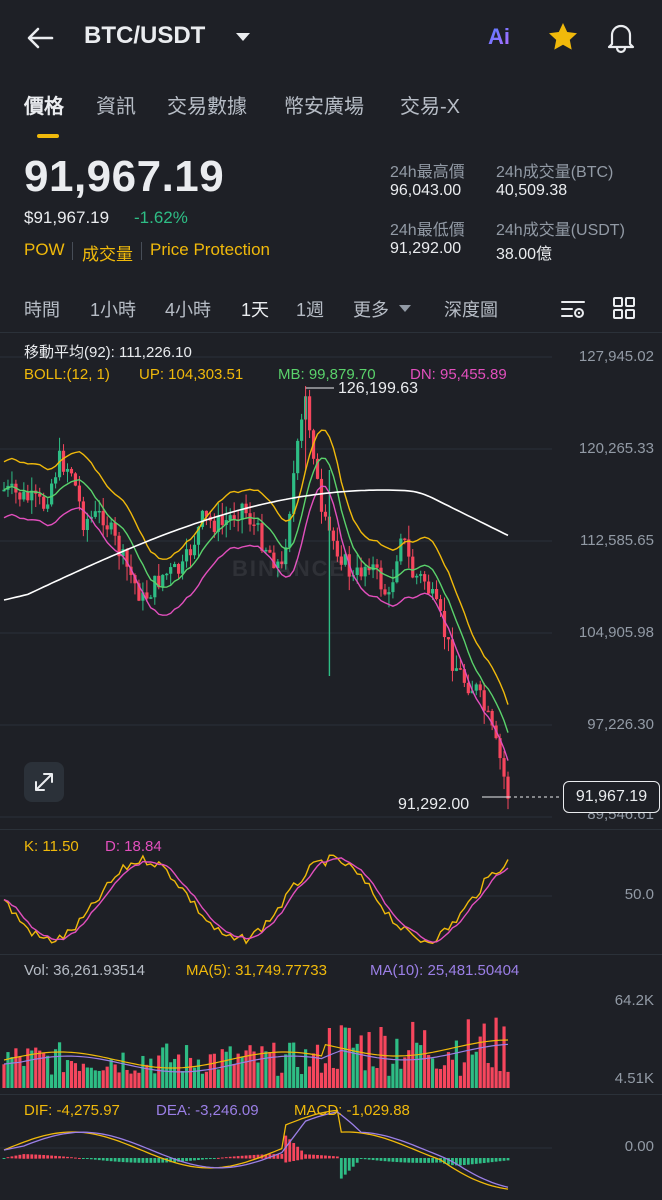  I want to click on kdj-d-label: D: 18.84, so click(133, 846).